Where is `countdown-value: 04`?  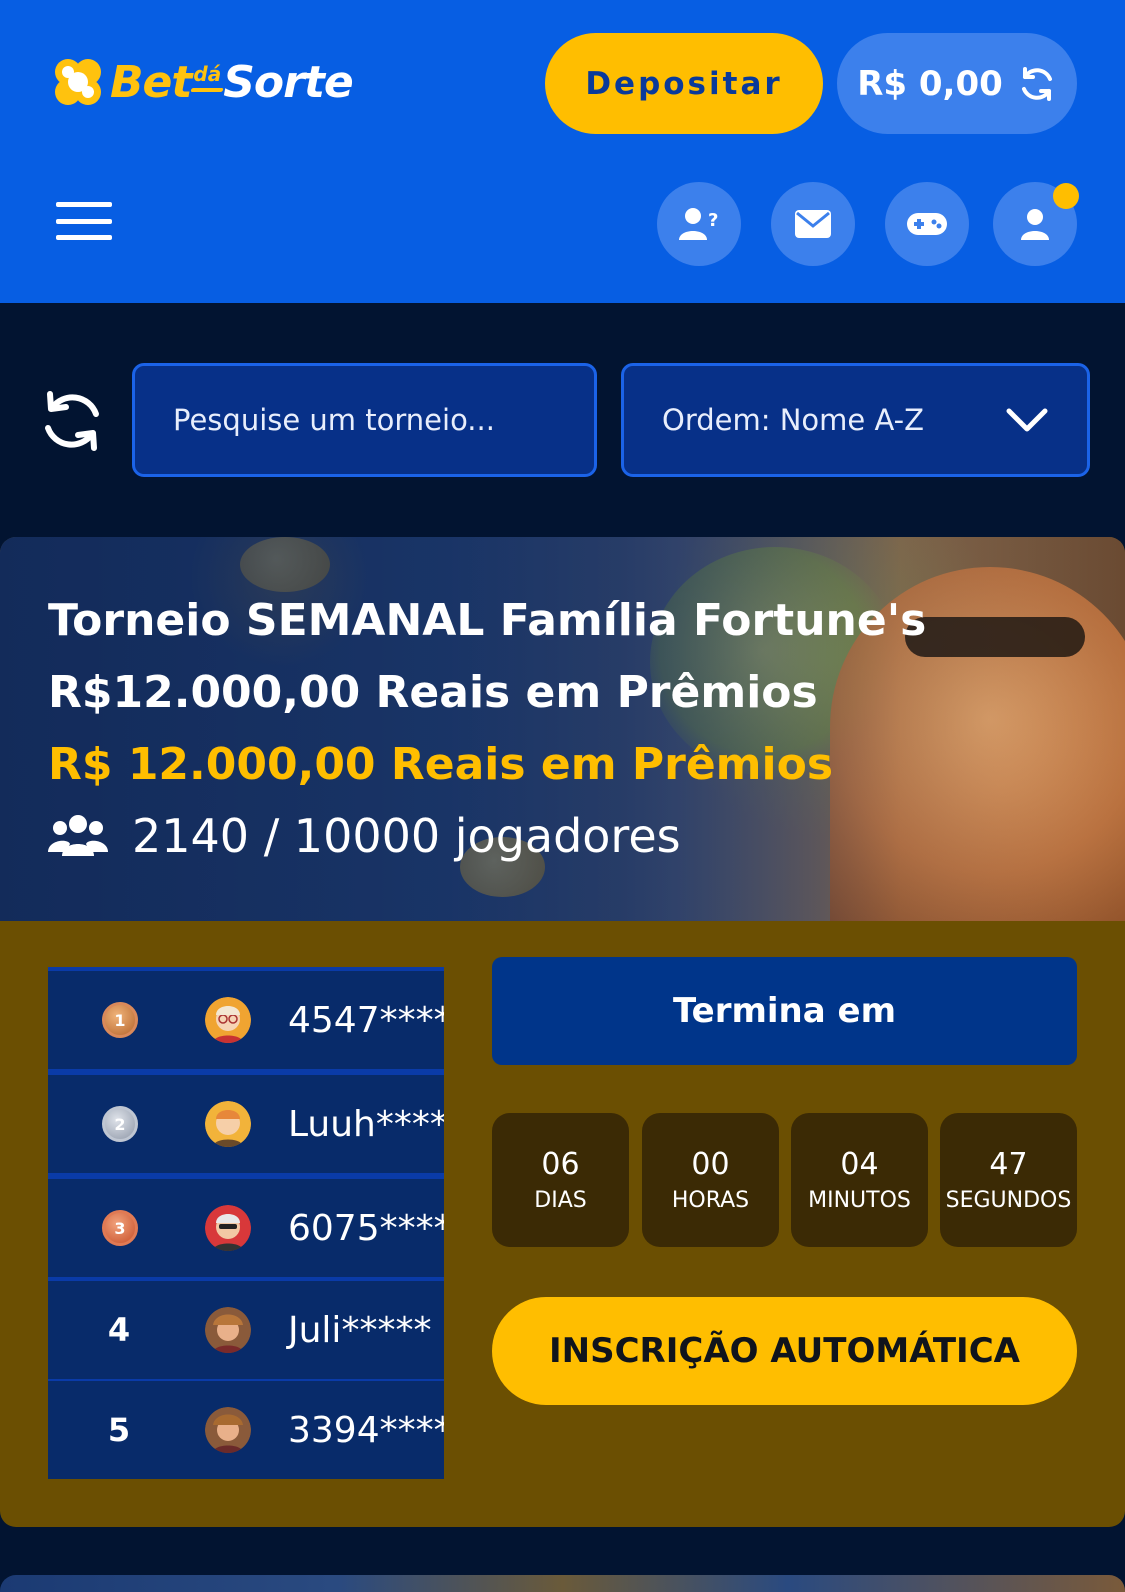 countdown-value: 04 is located at coordinates (859, 1164).